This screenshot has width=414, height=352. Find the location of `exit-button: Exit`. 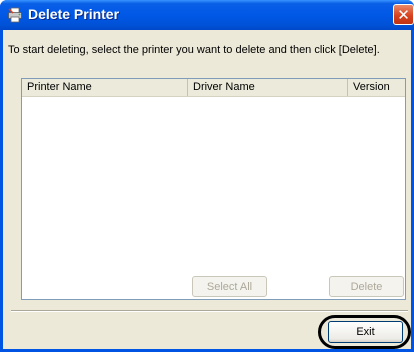

exit-button: Exit is located at coordinates (365, 332).